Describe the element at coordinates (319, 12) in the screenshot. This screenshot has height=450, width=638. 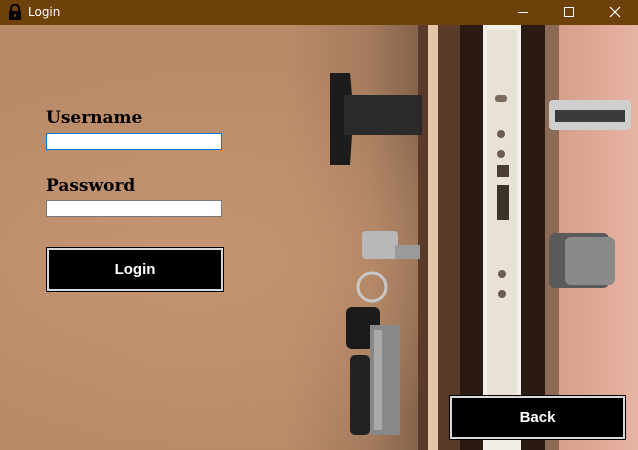
I see `title-bar: Login` at that location.